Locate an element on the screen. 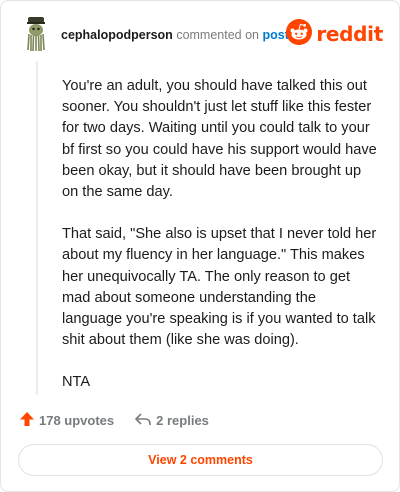  post-link: post is located at coordinates (275, 35).